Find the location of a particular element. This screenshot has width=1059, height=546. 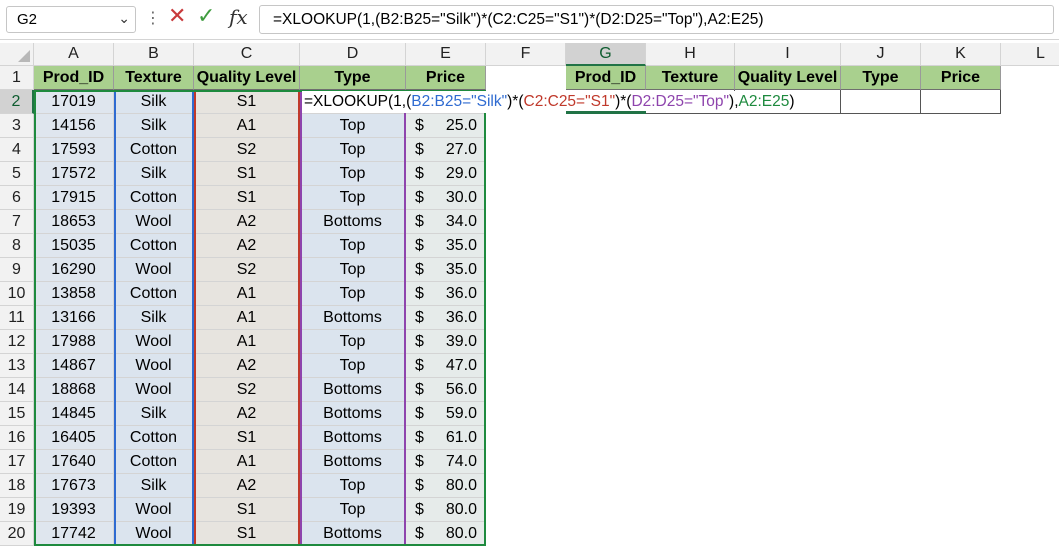

table-cell: 18868 is located at coordinates (74, 390).